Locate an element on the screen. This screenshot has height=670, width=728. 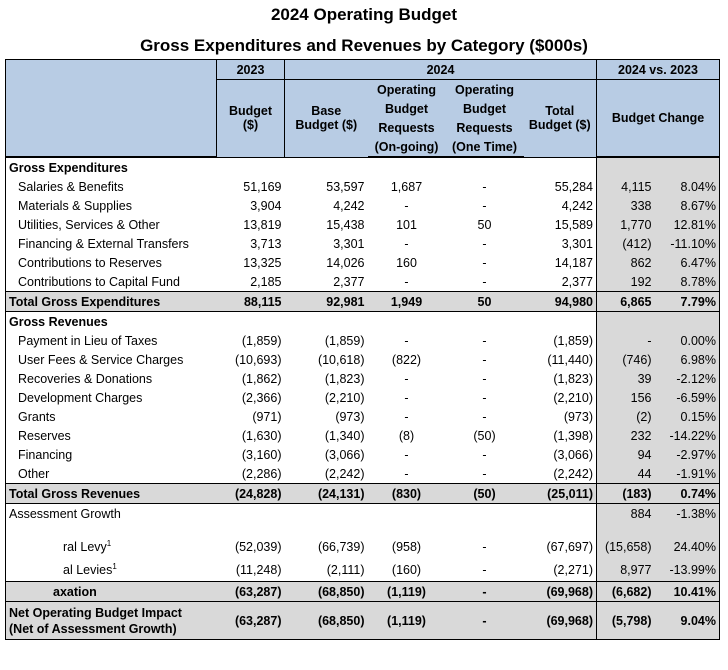
cell-ongoing: (830) is located at coordinates (406, 493).